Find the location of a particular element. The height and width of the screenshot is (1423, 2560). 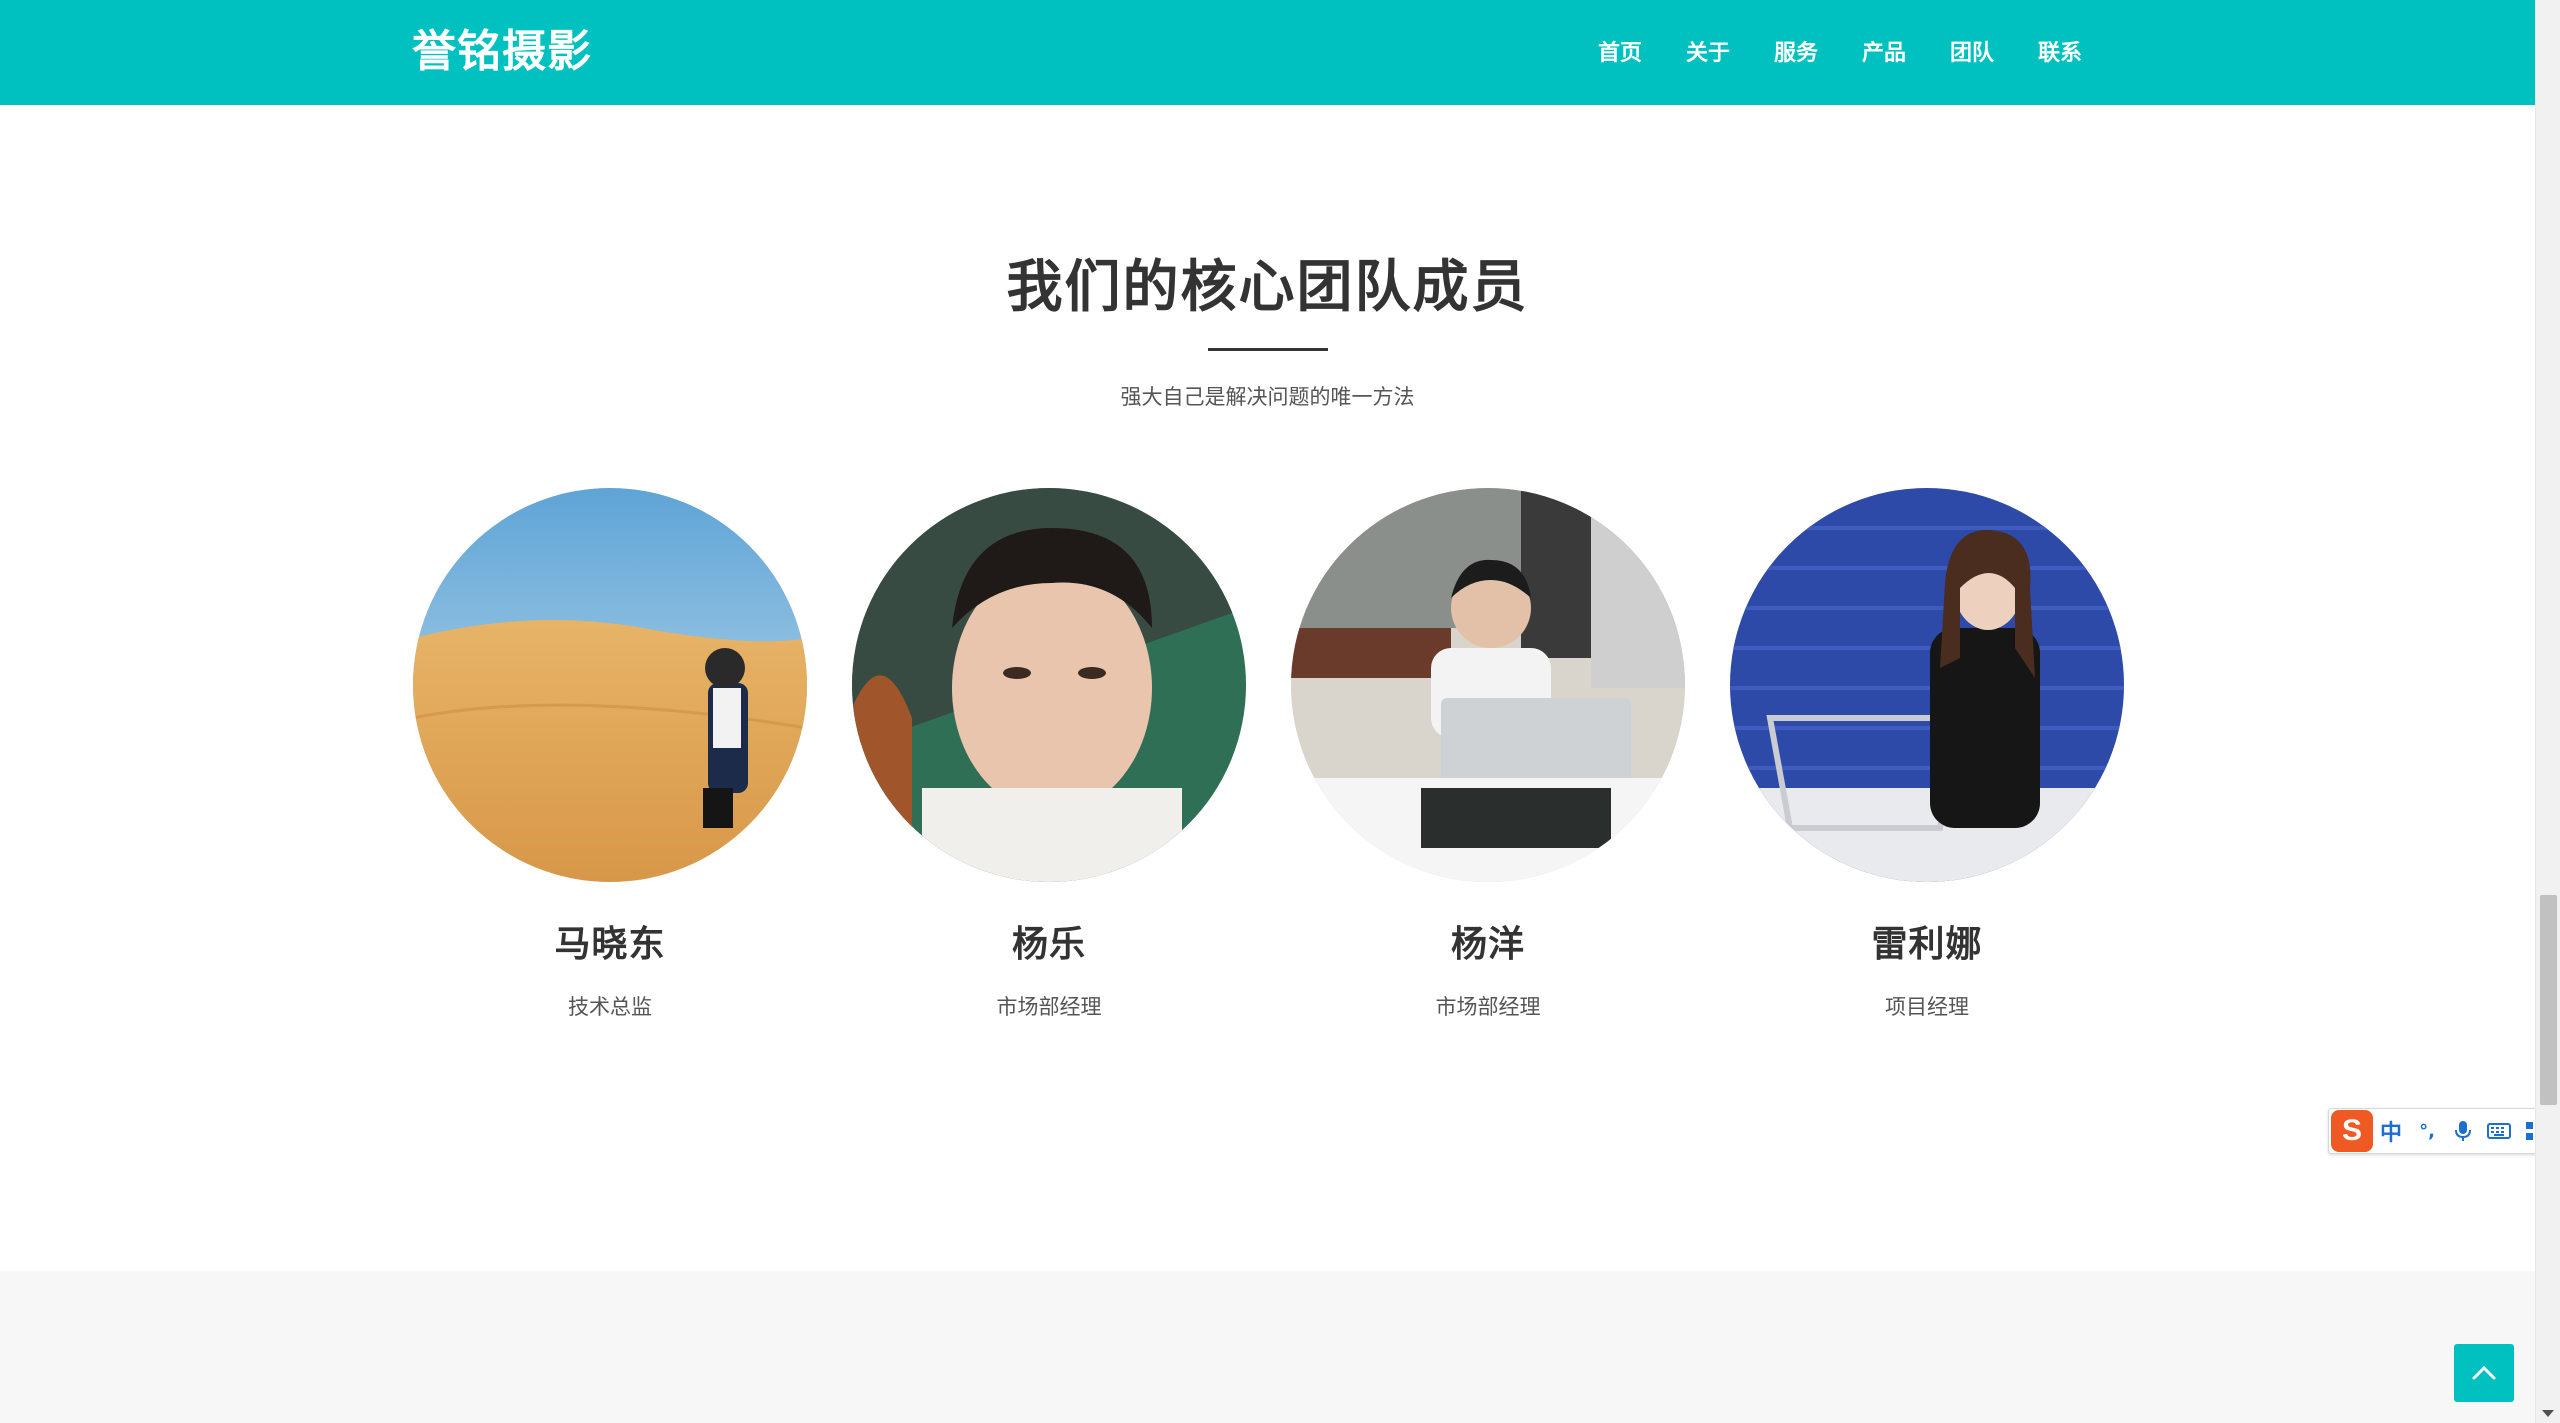

team-member-card: 雷利娜 项目经理 is located at coordinates (1927, 756).